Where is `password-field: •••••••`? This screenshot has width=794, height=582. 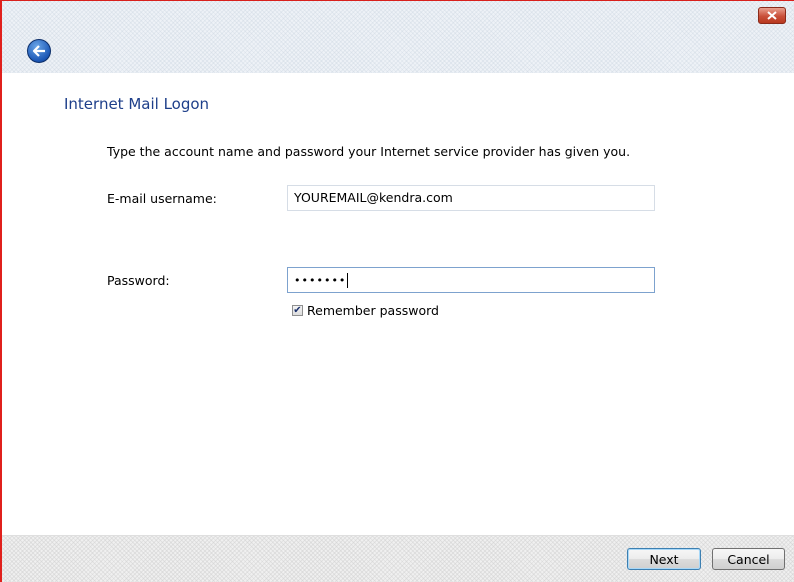 password-field: ••••••• is located at coordinates (471, 280).